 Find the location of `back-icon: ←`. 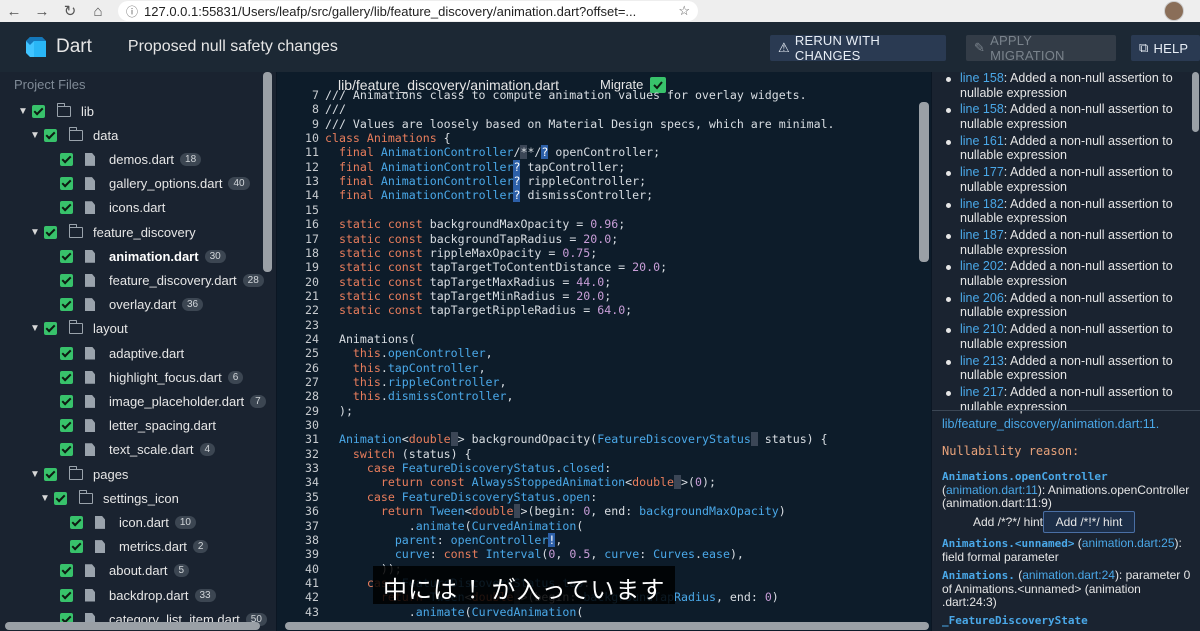

back-icon: ← is located at coordinates (14, 11).